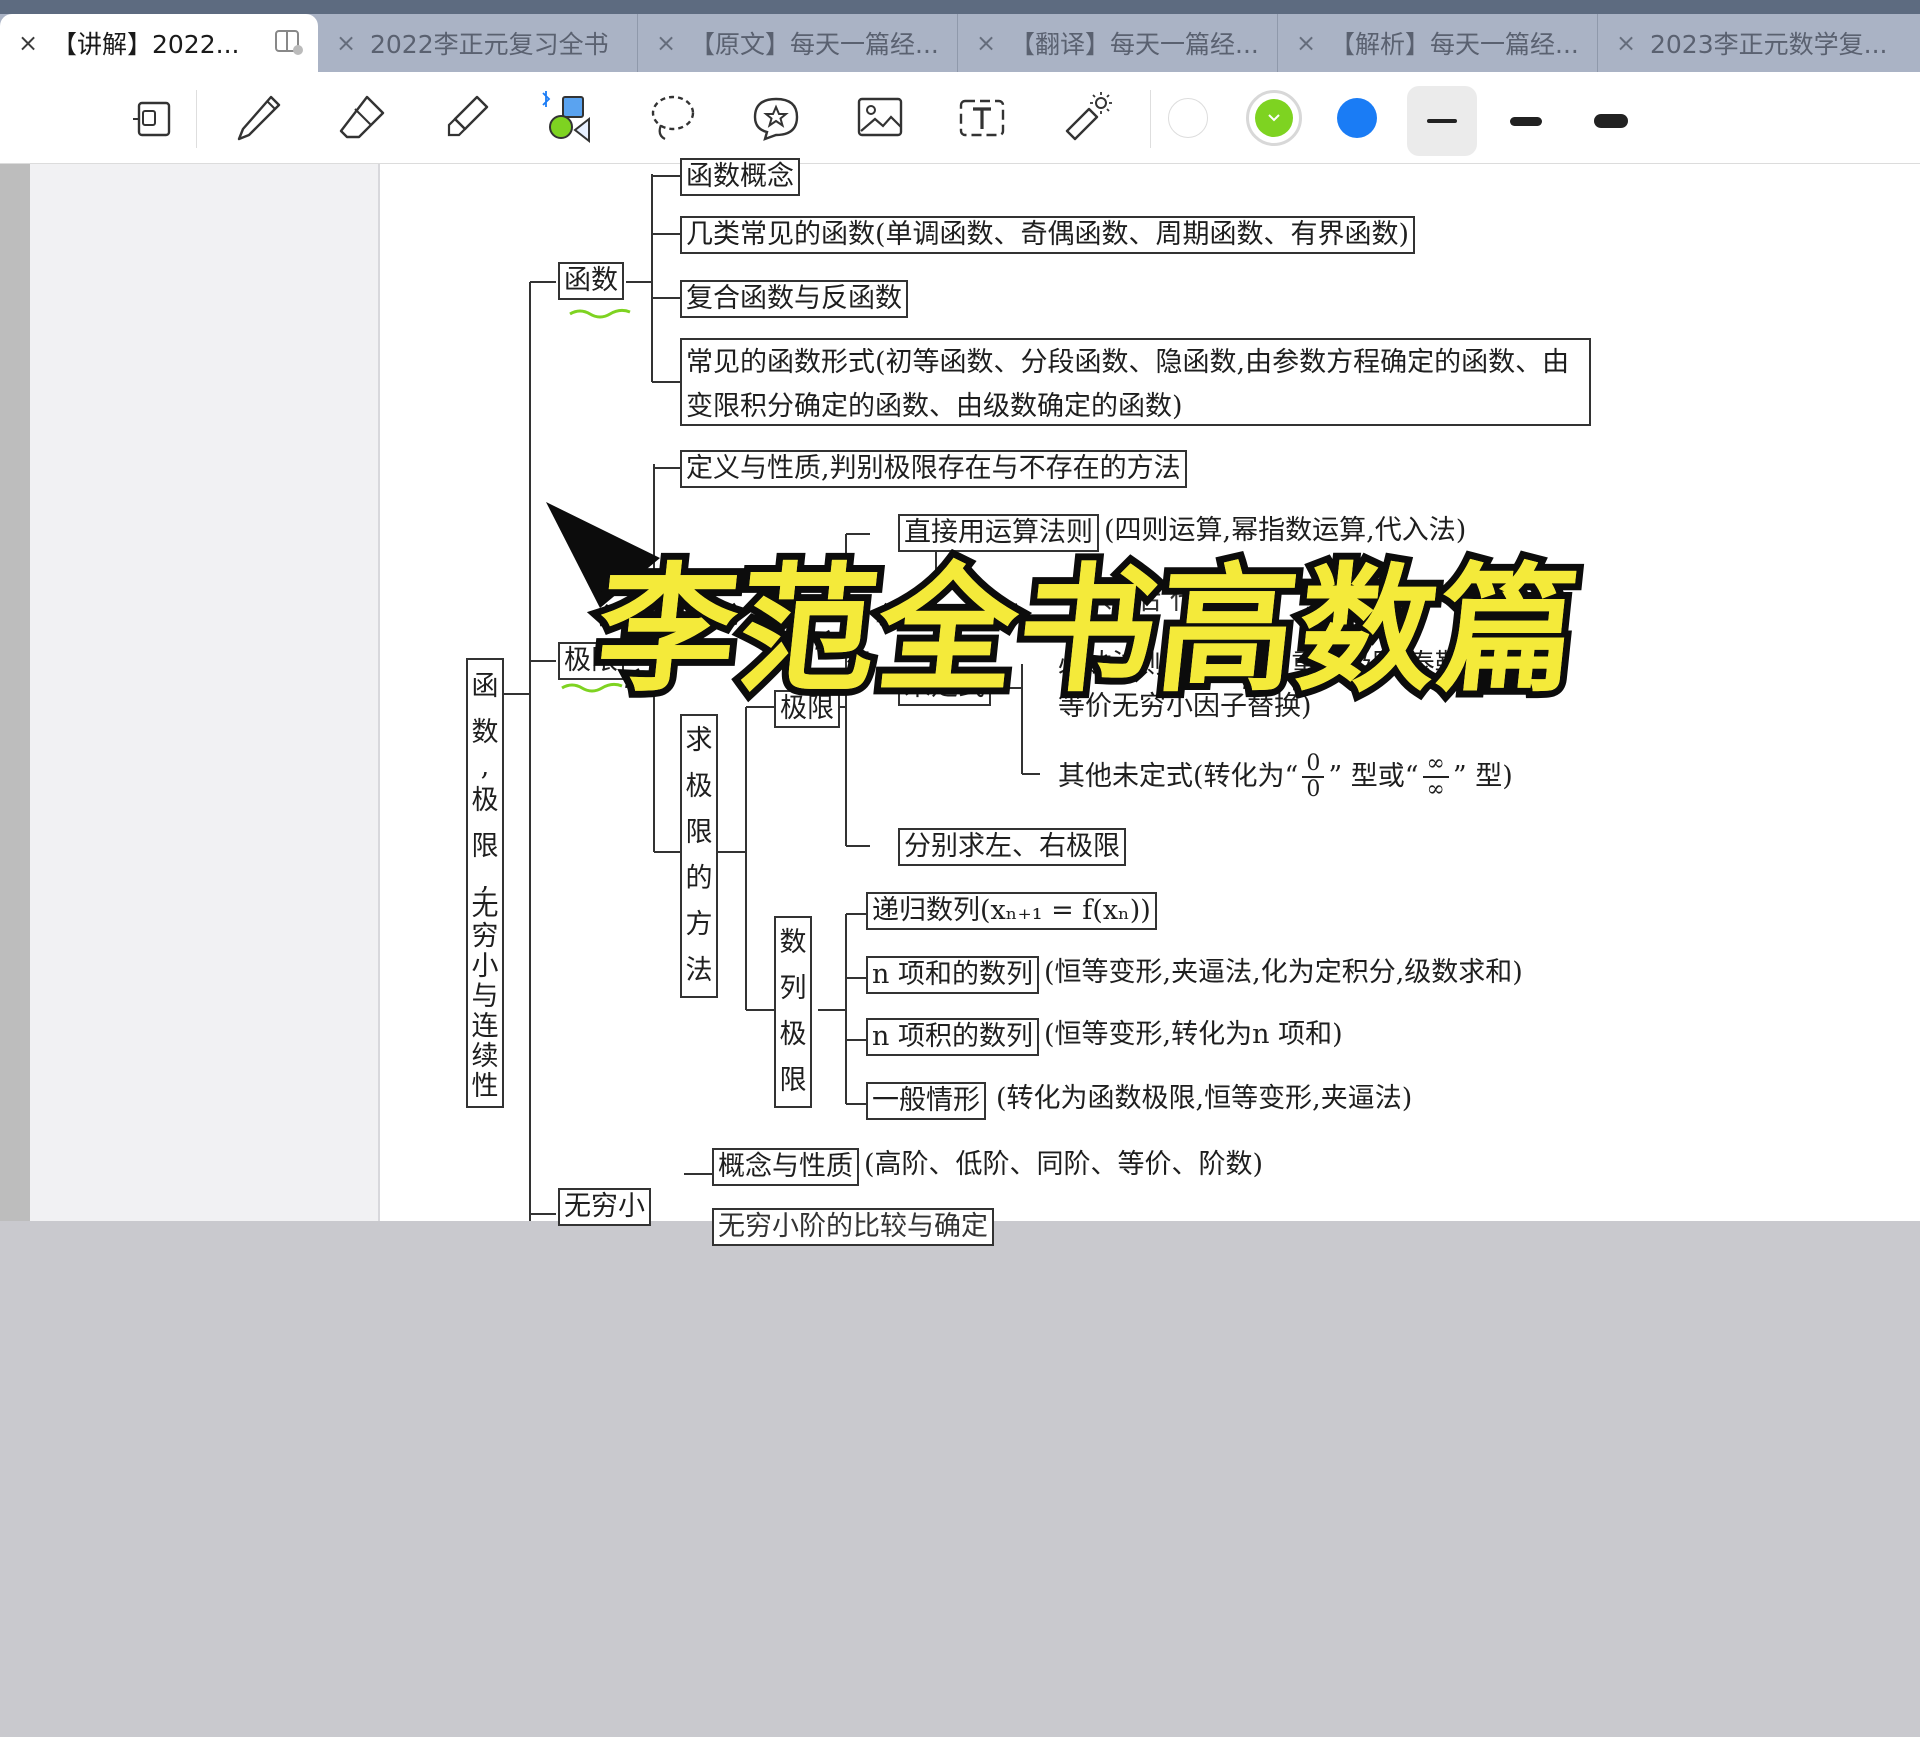 This screenshot has width=1920, height=1737. What do you see at coordinates (1089, 629) in the screenshot?
I see `overlay-title-fill: 李范全书高数篇` at bounding box center [1089, 629].